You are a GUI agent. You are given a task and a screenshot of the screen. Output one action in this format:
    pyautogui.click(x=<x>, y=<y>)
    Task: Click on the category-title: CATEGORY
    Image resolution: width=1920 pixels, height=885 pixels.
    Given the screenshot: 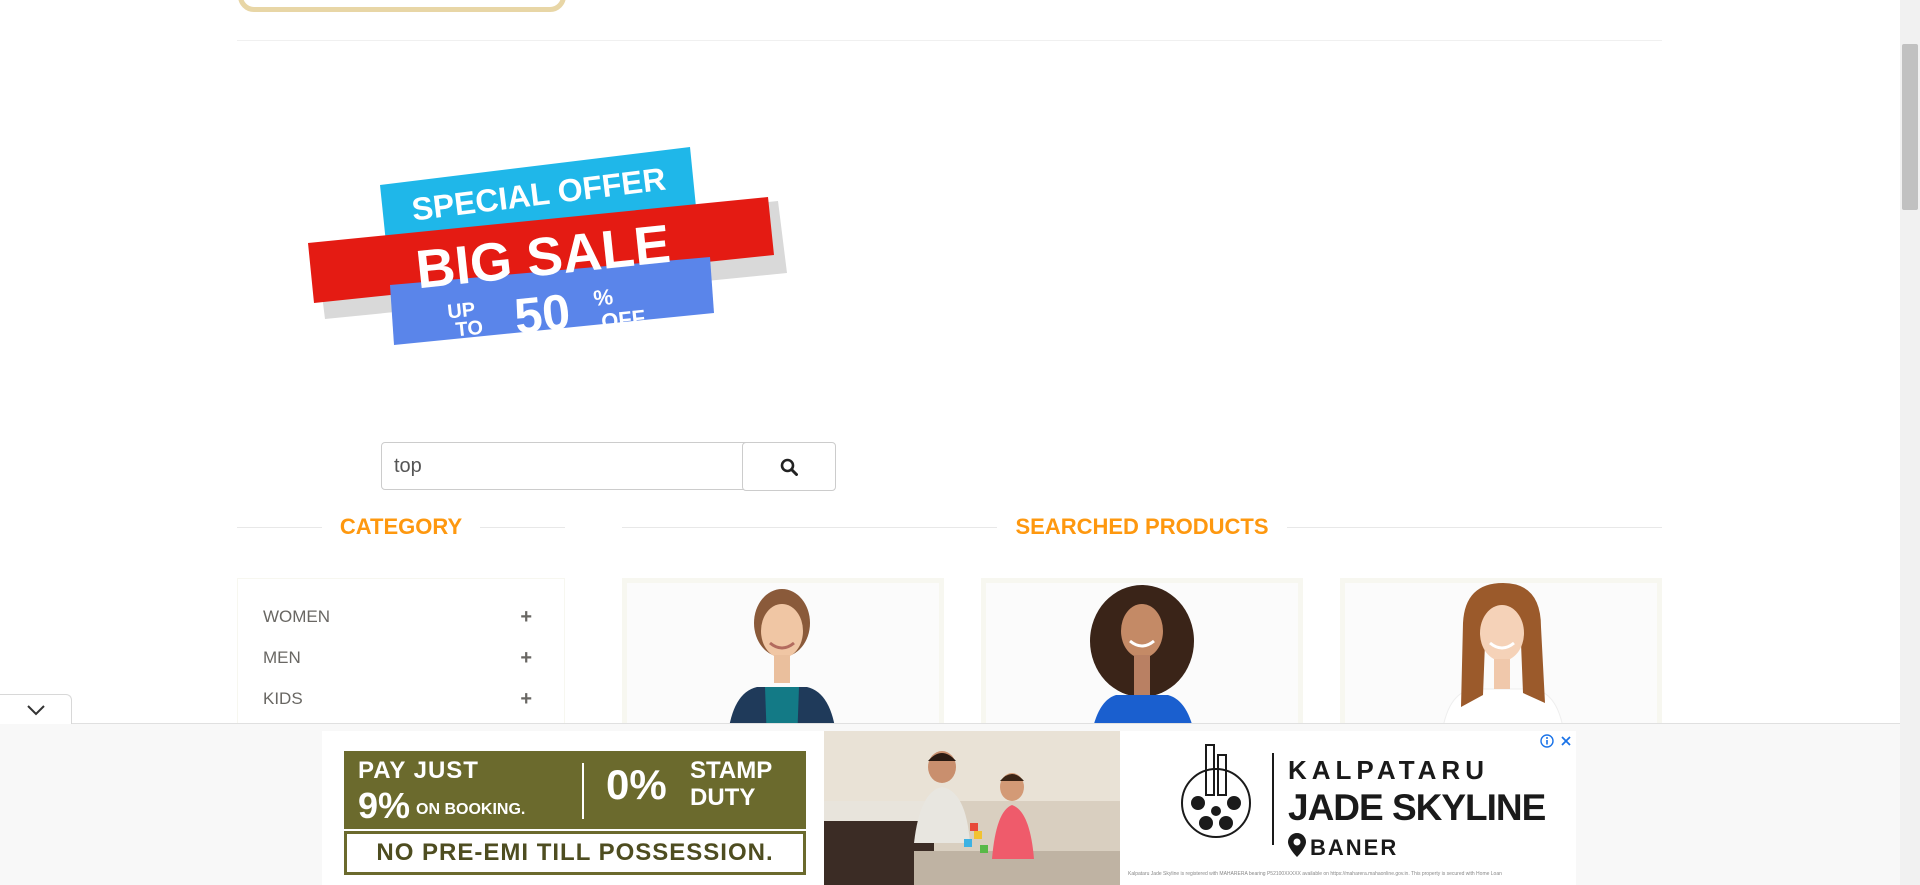 What is the action you would take?
    pyautogui.click(x=401, y=526)
    